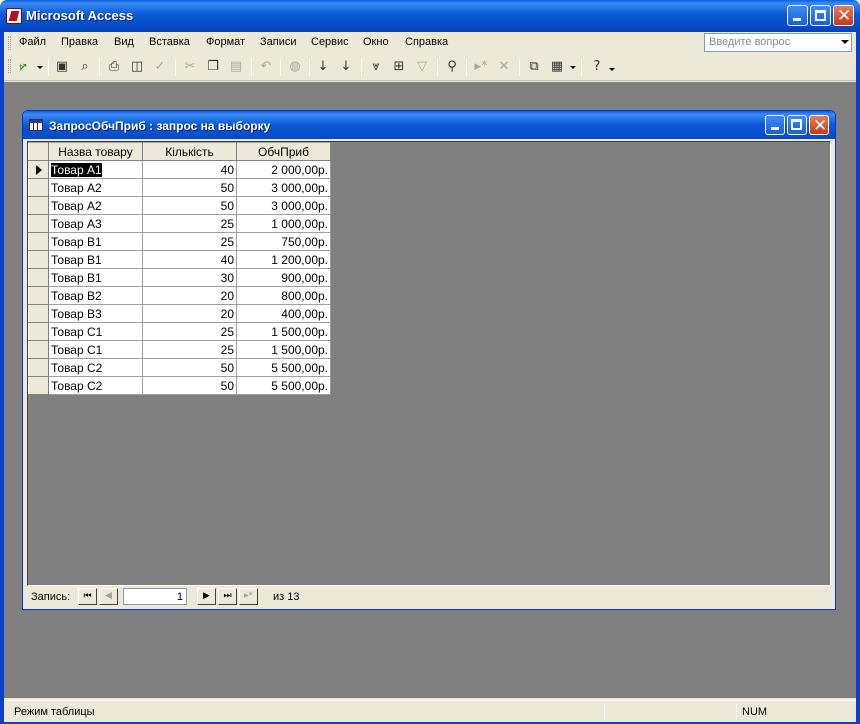 This screenshot has height=724, width=860. What do you see at coordinates (114, 67) in the screenshot?
I see `print-icon: ⎙` at bounding box center [114, 67].